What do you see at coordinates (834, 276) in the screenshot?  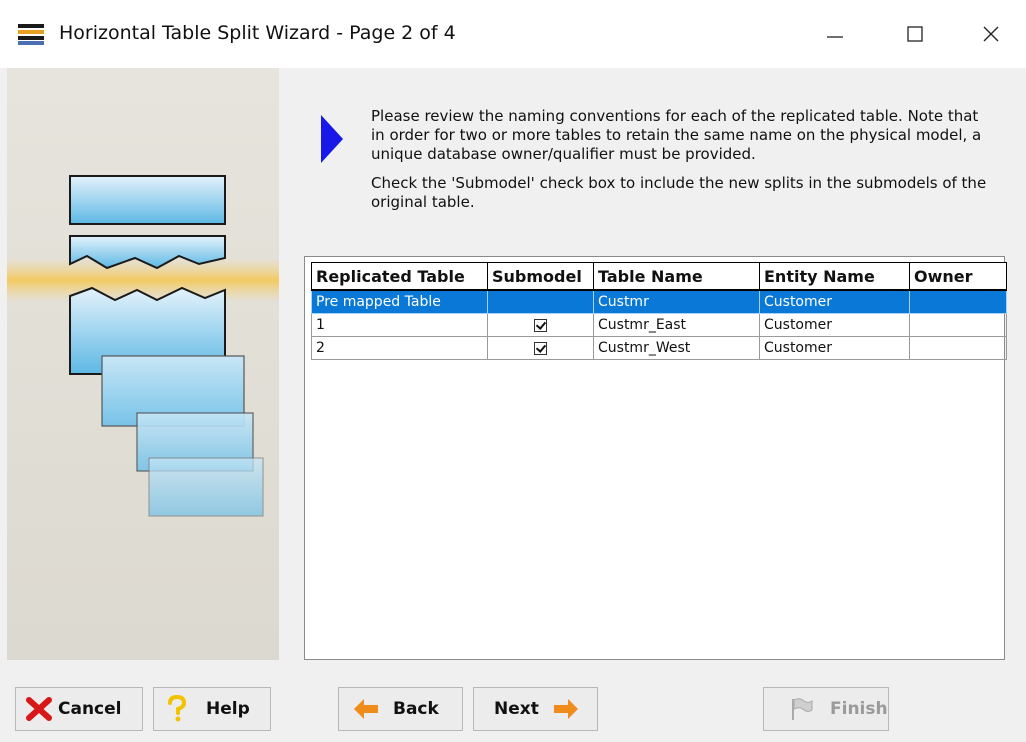 I see `column-header-entity-name: Entity Name` at bounding box center [834, 276].